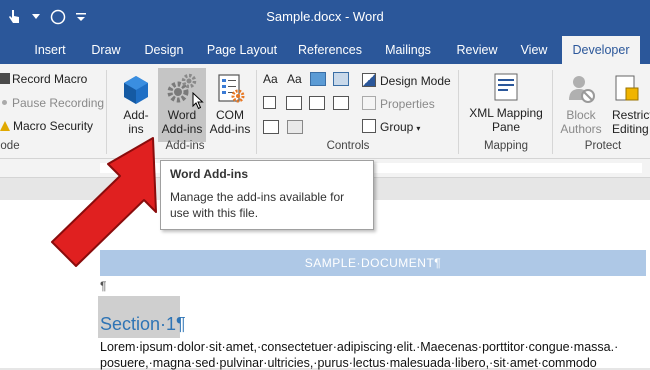  What do you see at coordinates (330, 50) in the screenshot?
I see `tab-references: References` at bounding box center [330, 50].